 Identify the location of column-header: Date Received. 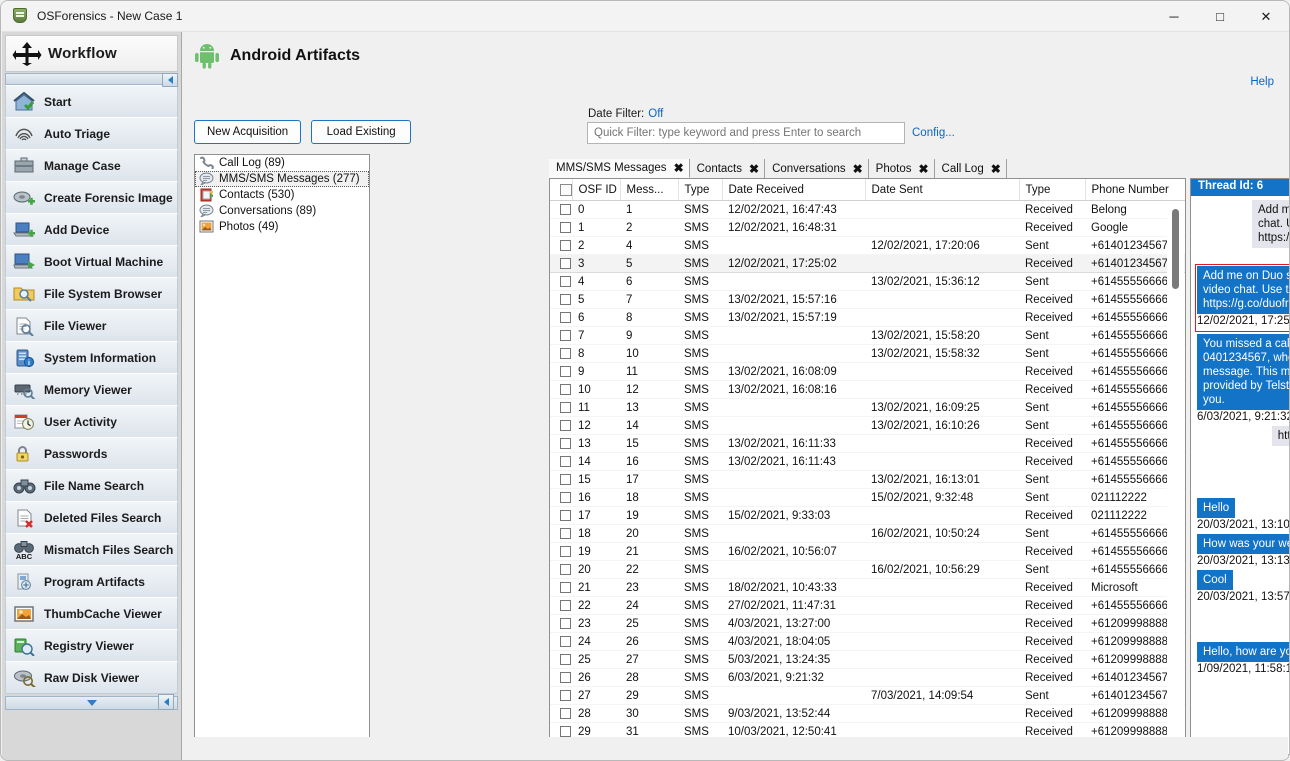
(794, 190).